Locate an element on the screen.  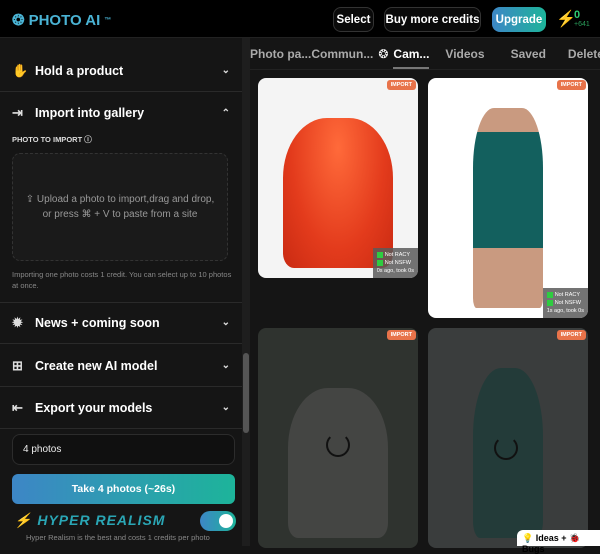
photo-count-select: 4 photos is located at coordinates (123, 449).